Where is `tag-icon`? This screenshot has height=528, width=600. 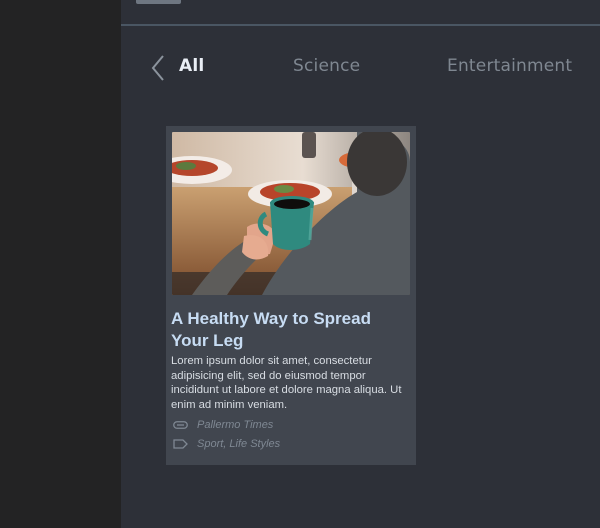
tag-icon is located at coordinates (180, 444).